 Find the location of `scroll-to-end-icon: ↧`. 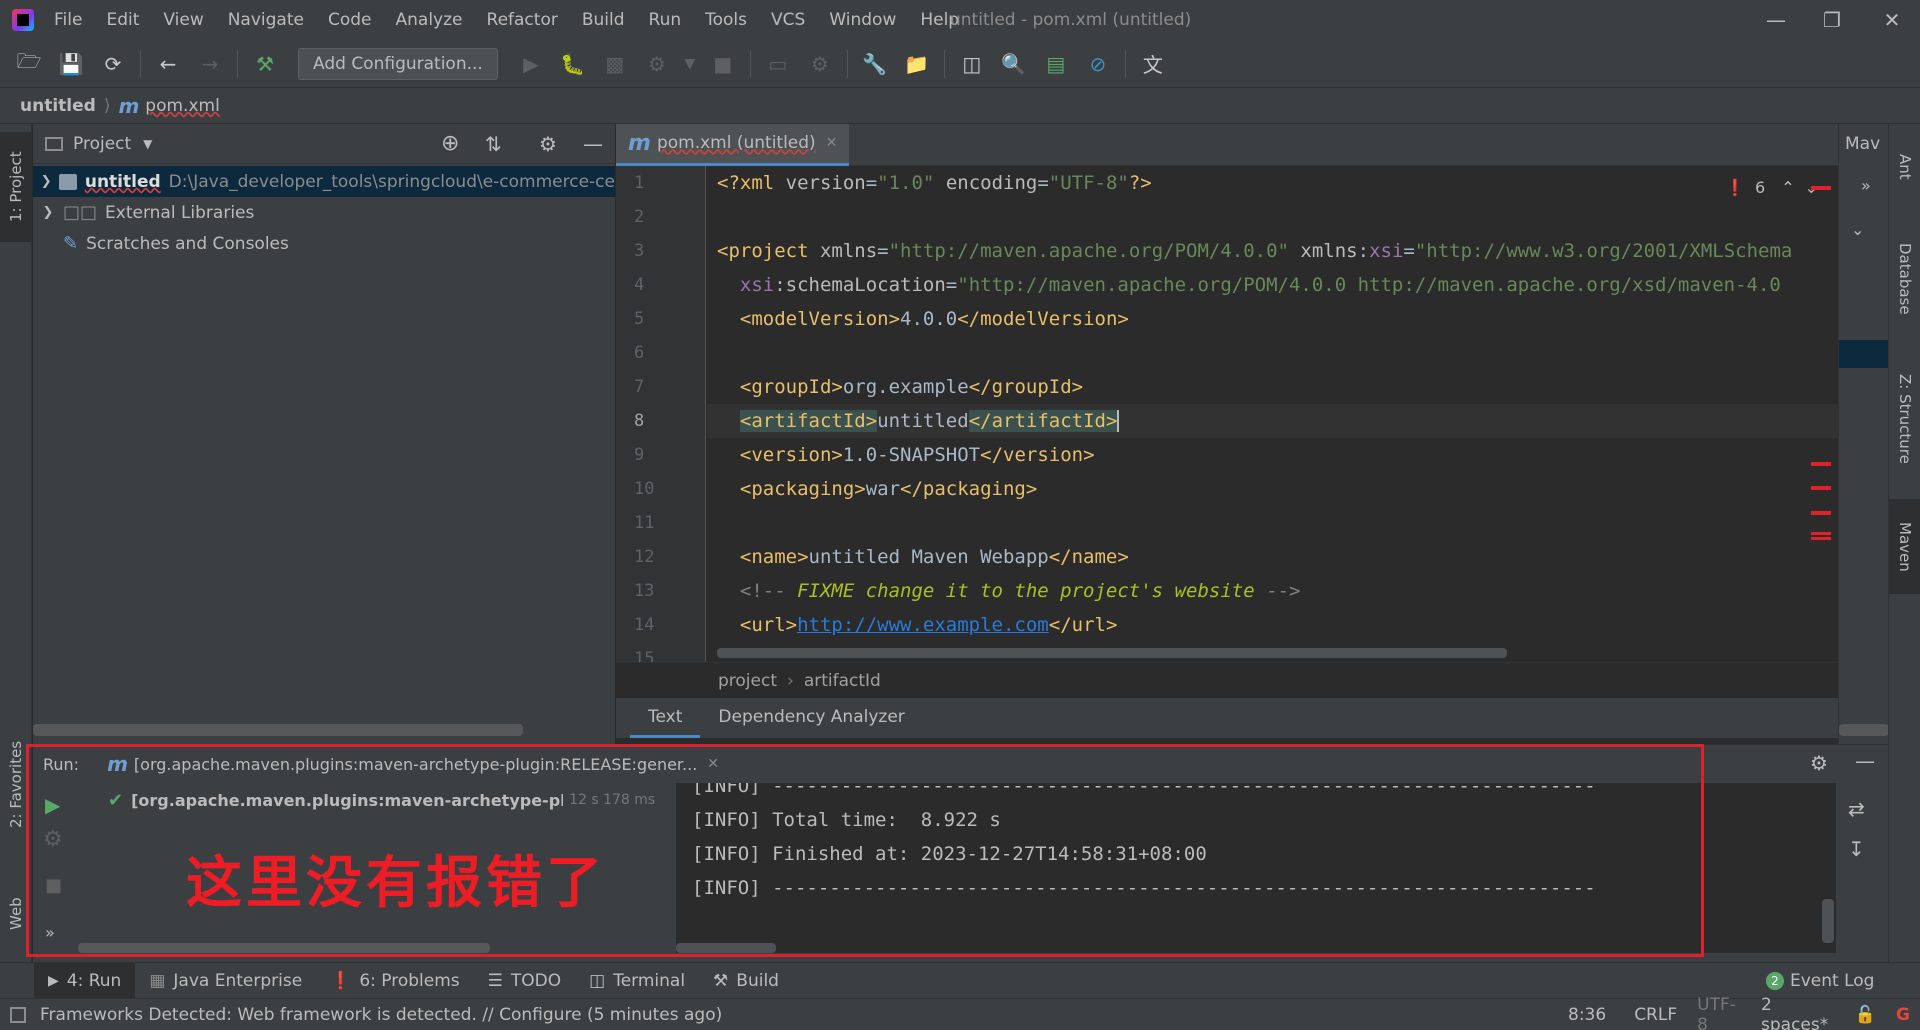

scroll-to-end-icon: ↧ is located at coordinates (1856, 849).